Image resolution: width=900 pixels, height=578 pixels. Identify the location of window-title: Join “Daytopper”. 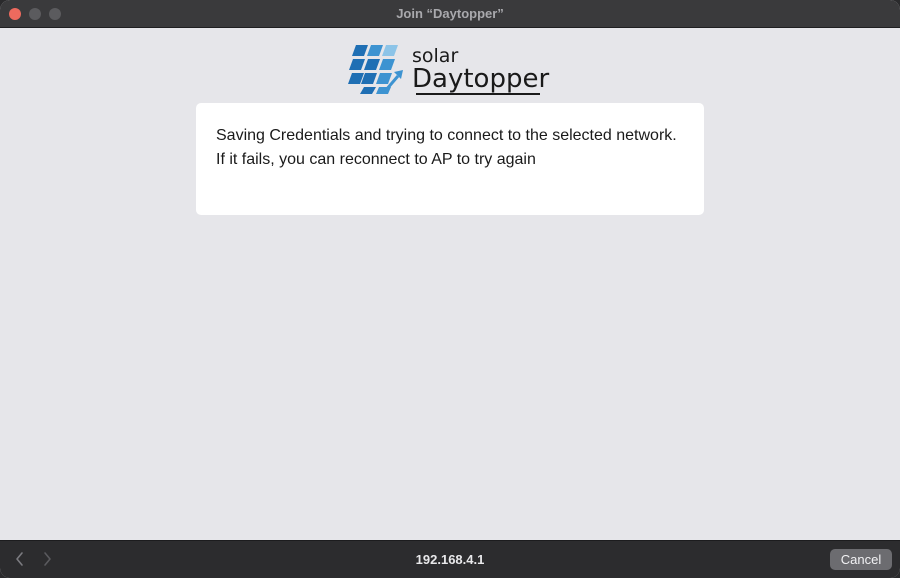
(450, 13).